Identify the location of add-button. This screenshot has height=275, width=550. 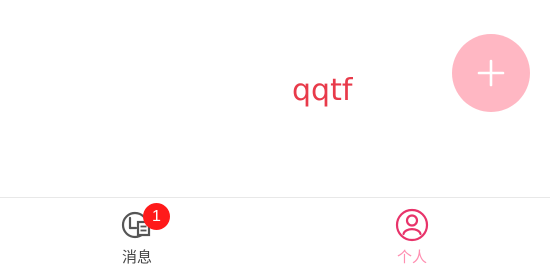
(491, 73).